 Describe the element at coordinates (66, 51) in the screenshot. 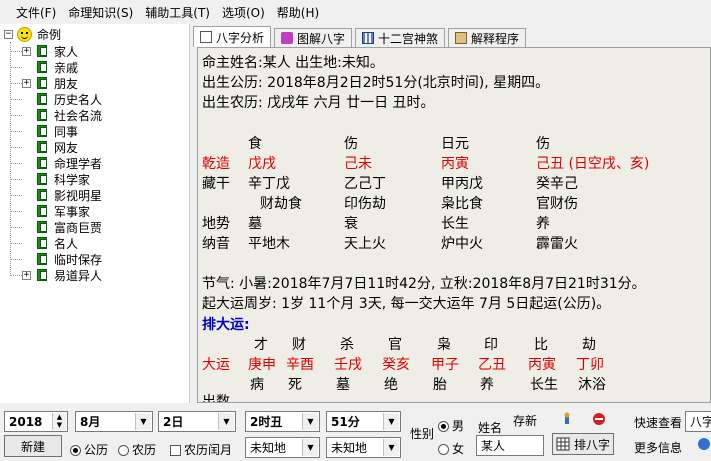

I see `tree-item-label: 家人` at that location.